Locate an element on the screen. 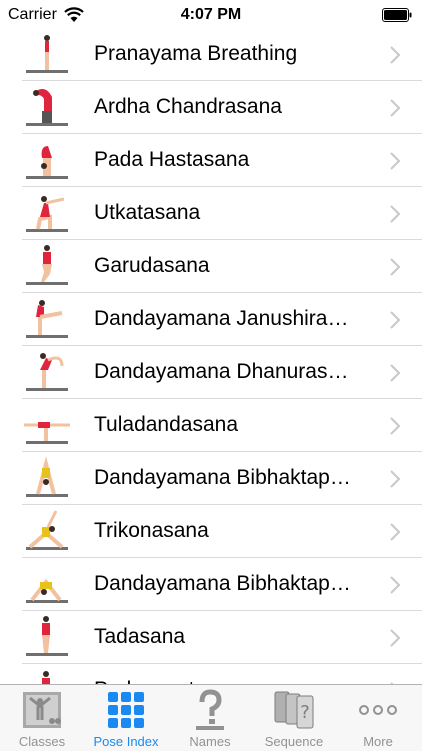 This screenshot has height=751, width=422. status-time: 4:07 PM is located at coordinates (211, 14).